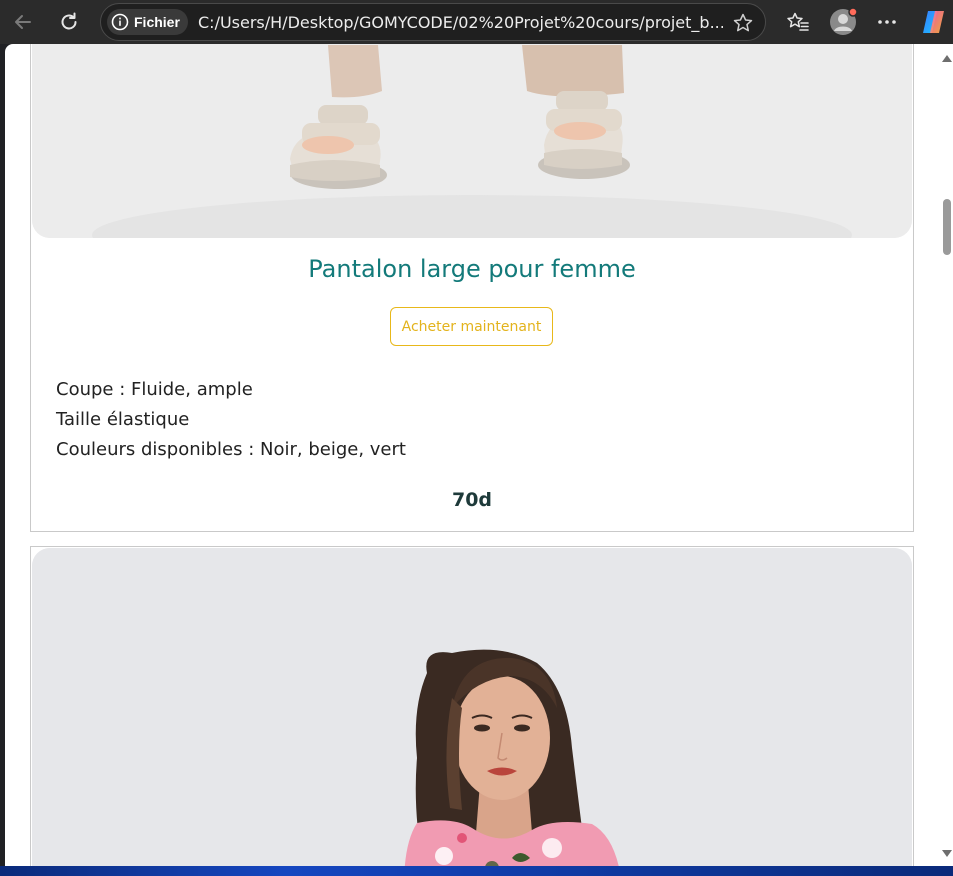 The height and width of the screenshot is (876, 953). Describe the element at coordinates (947, 58) in the screenshot. I see `scroll-up-arrow-icon` at that location.